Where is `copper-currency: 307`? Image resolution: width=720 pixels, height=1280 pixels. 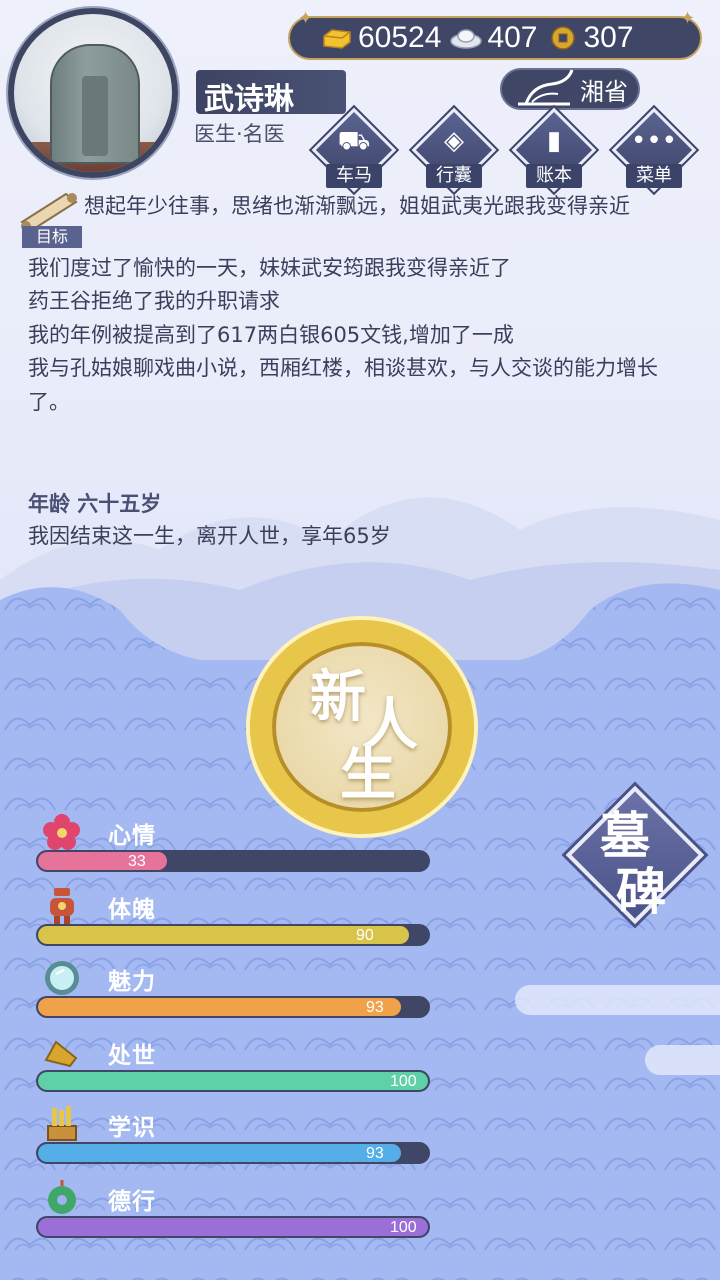
copper-currency: 307 is located at coordinates (590, 38).